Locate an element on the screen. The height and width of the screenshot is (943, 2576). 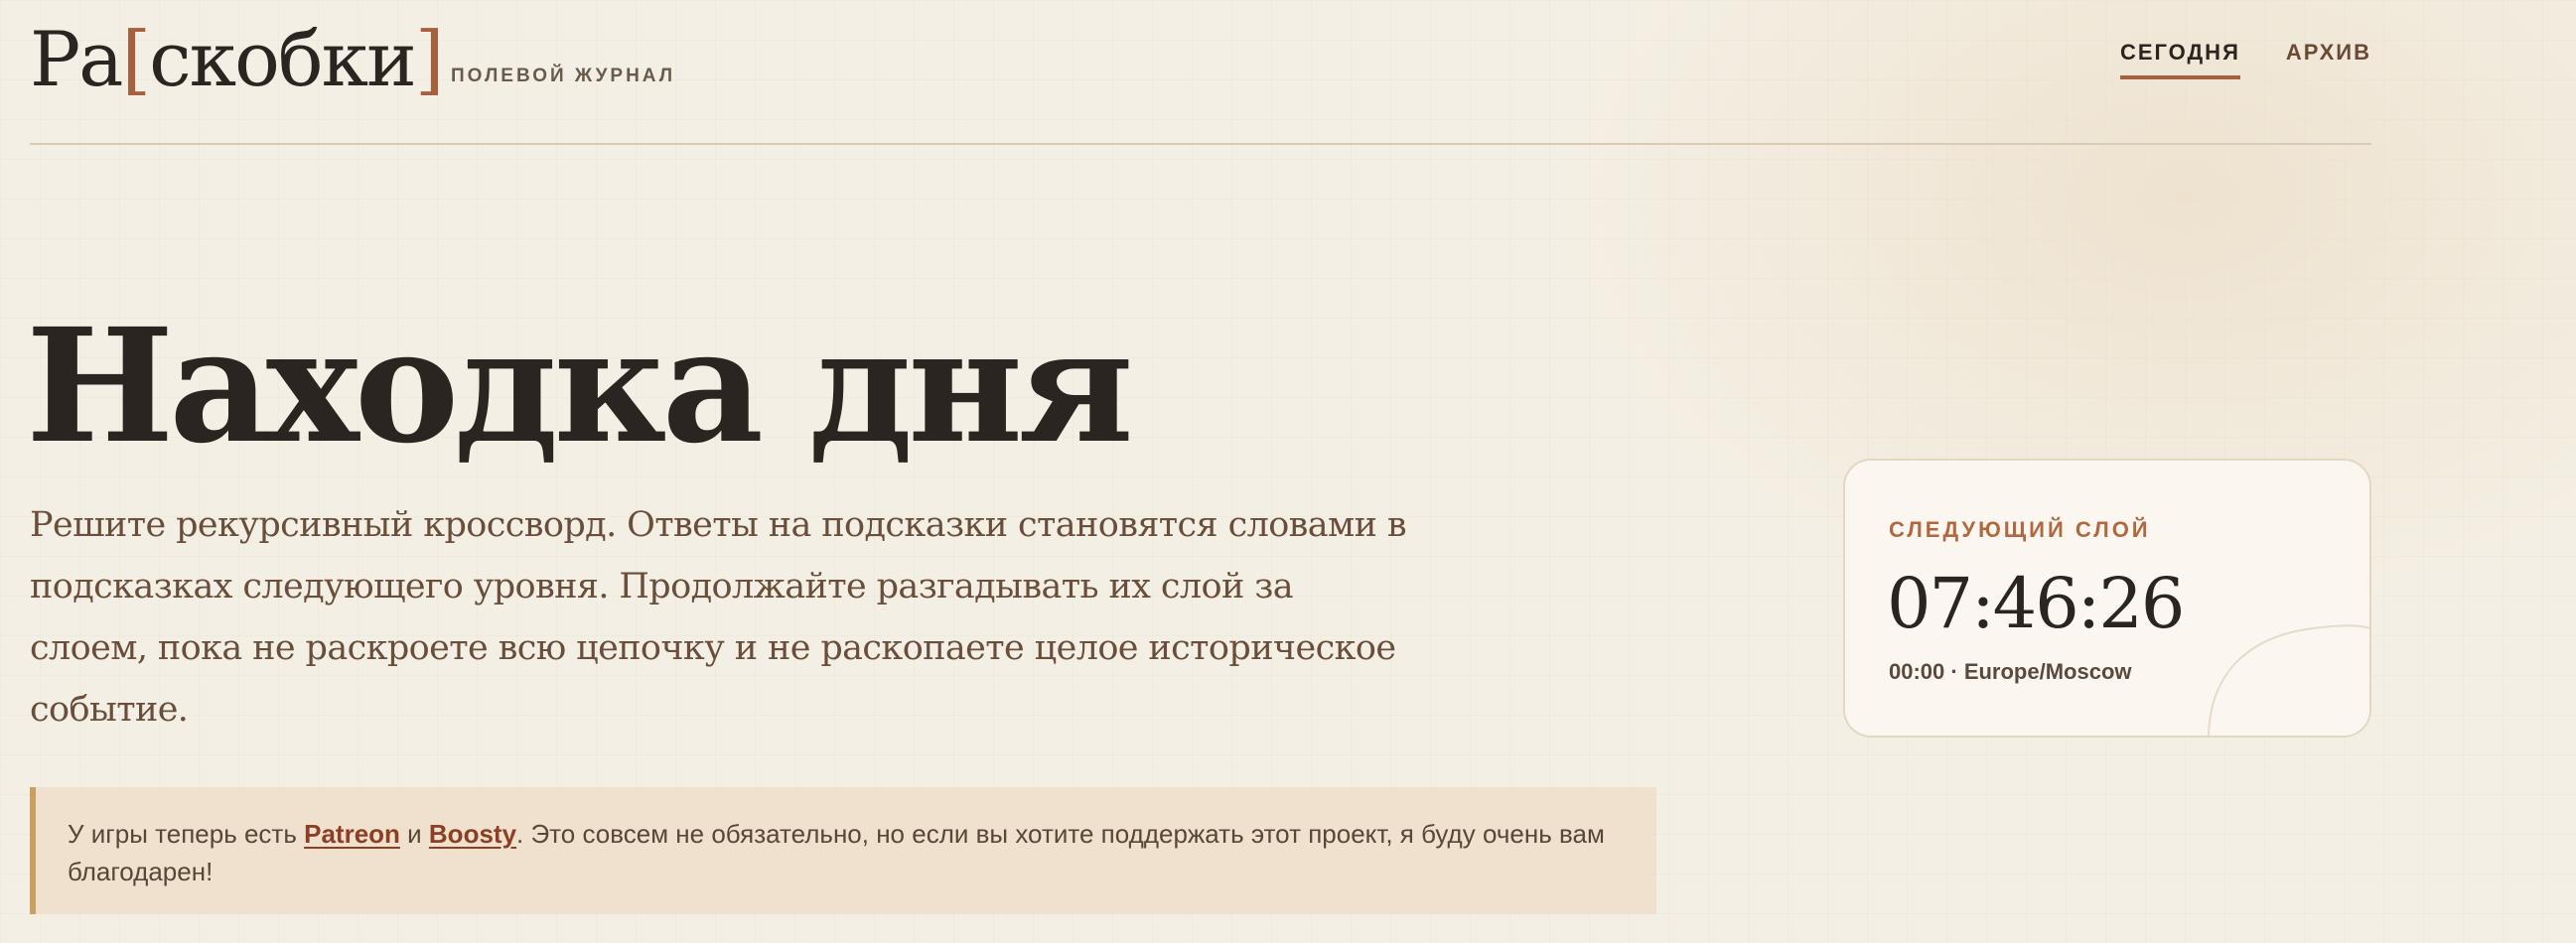
logo-open-bracket: [ is located at coordinates (136, 59).